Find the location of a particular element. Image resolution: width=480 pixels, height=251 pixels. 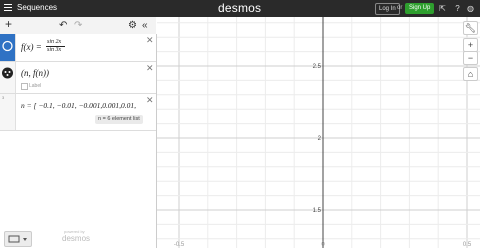

powered-by-logo: desmos is located at coordinates (76, 238).